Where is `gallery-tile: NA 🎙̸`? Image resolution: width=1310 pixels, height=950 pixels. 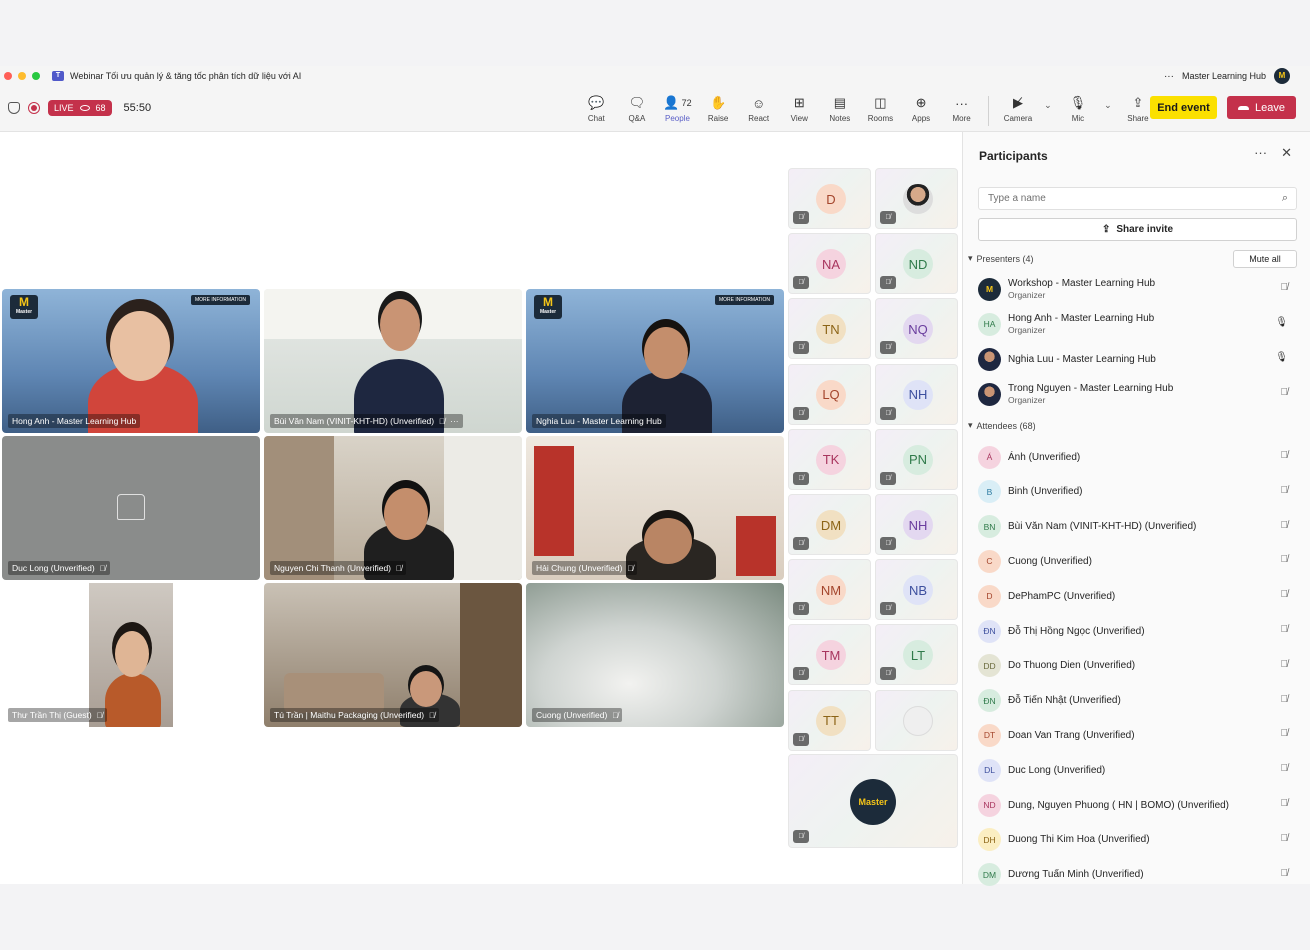 gallery-tile: NA 🎙̸ is located at coordinates (829, 264).